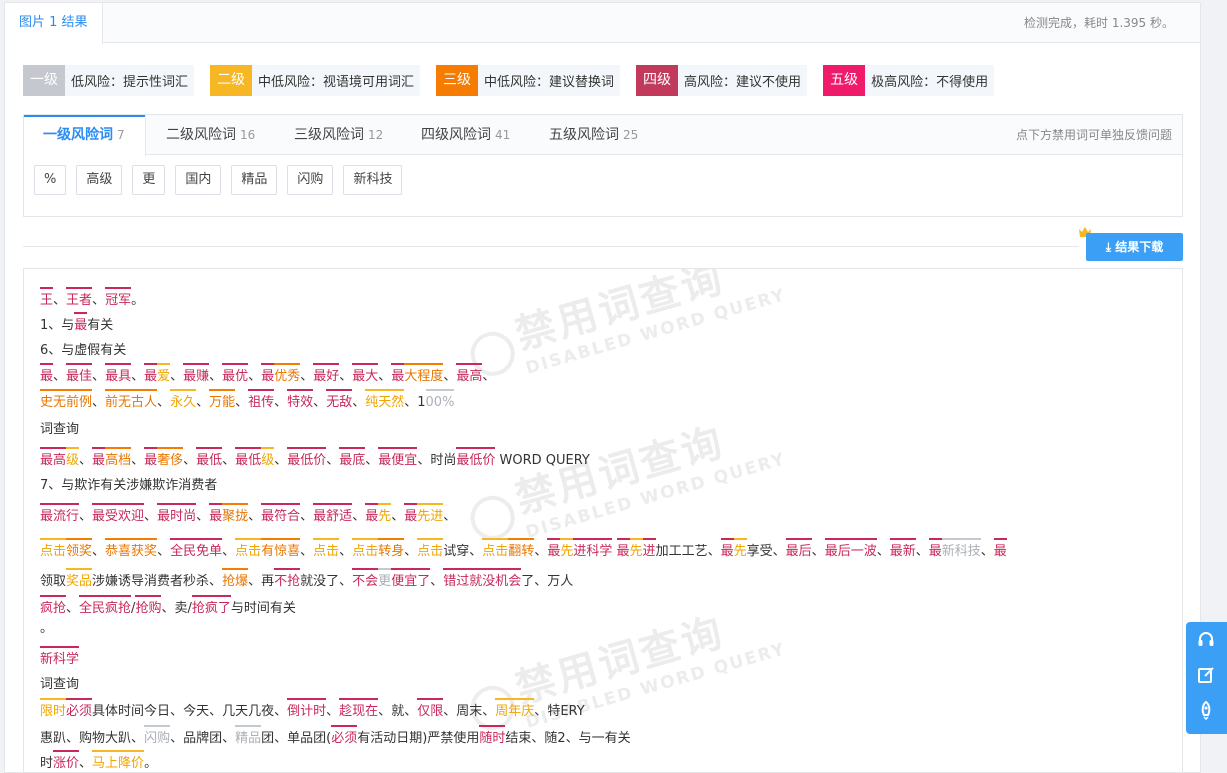 This screenshot has height=773, width=1227. What do you see at coordinates (287, 580) in the screenshot?
I see `flagged-word-level-4: 不抢` at bounding box center [287, 580].